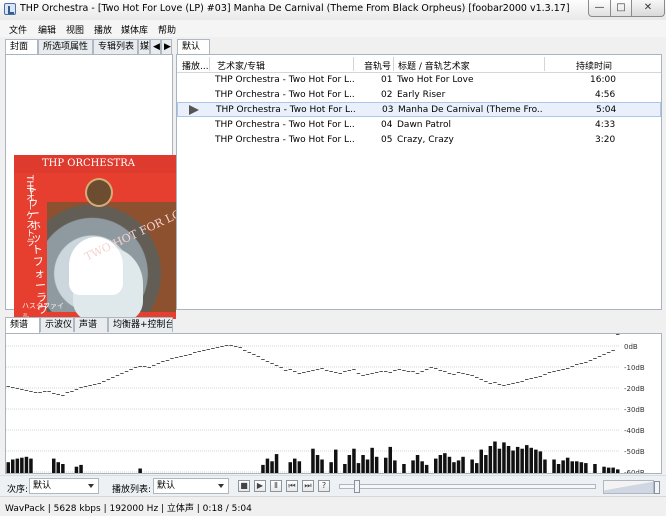 This screenshot has width=666, height=516. Describe the element at coordinates (434, 65) in the screenshot. I see `column-title-artist: 标题 / 音轨艺术家` at that location.